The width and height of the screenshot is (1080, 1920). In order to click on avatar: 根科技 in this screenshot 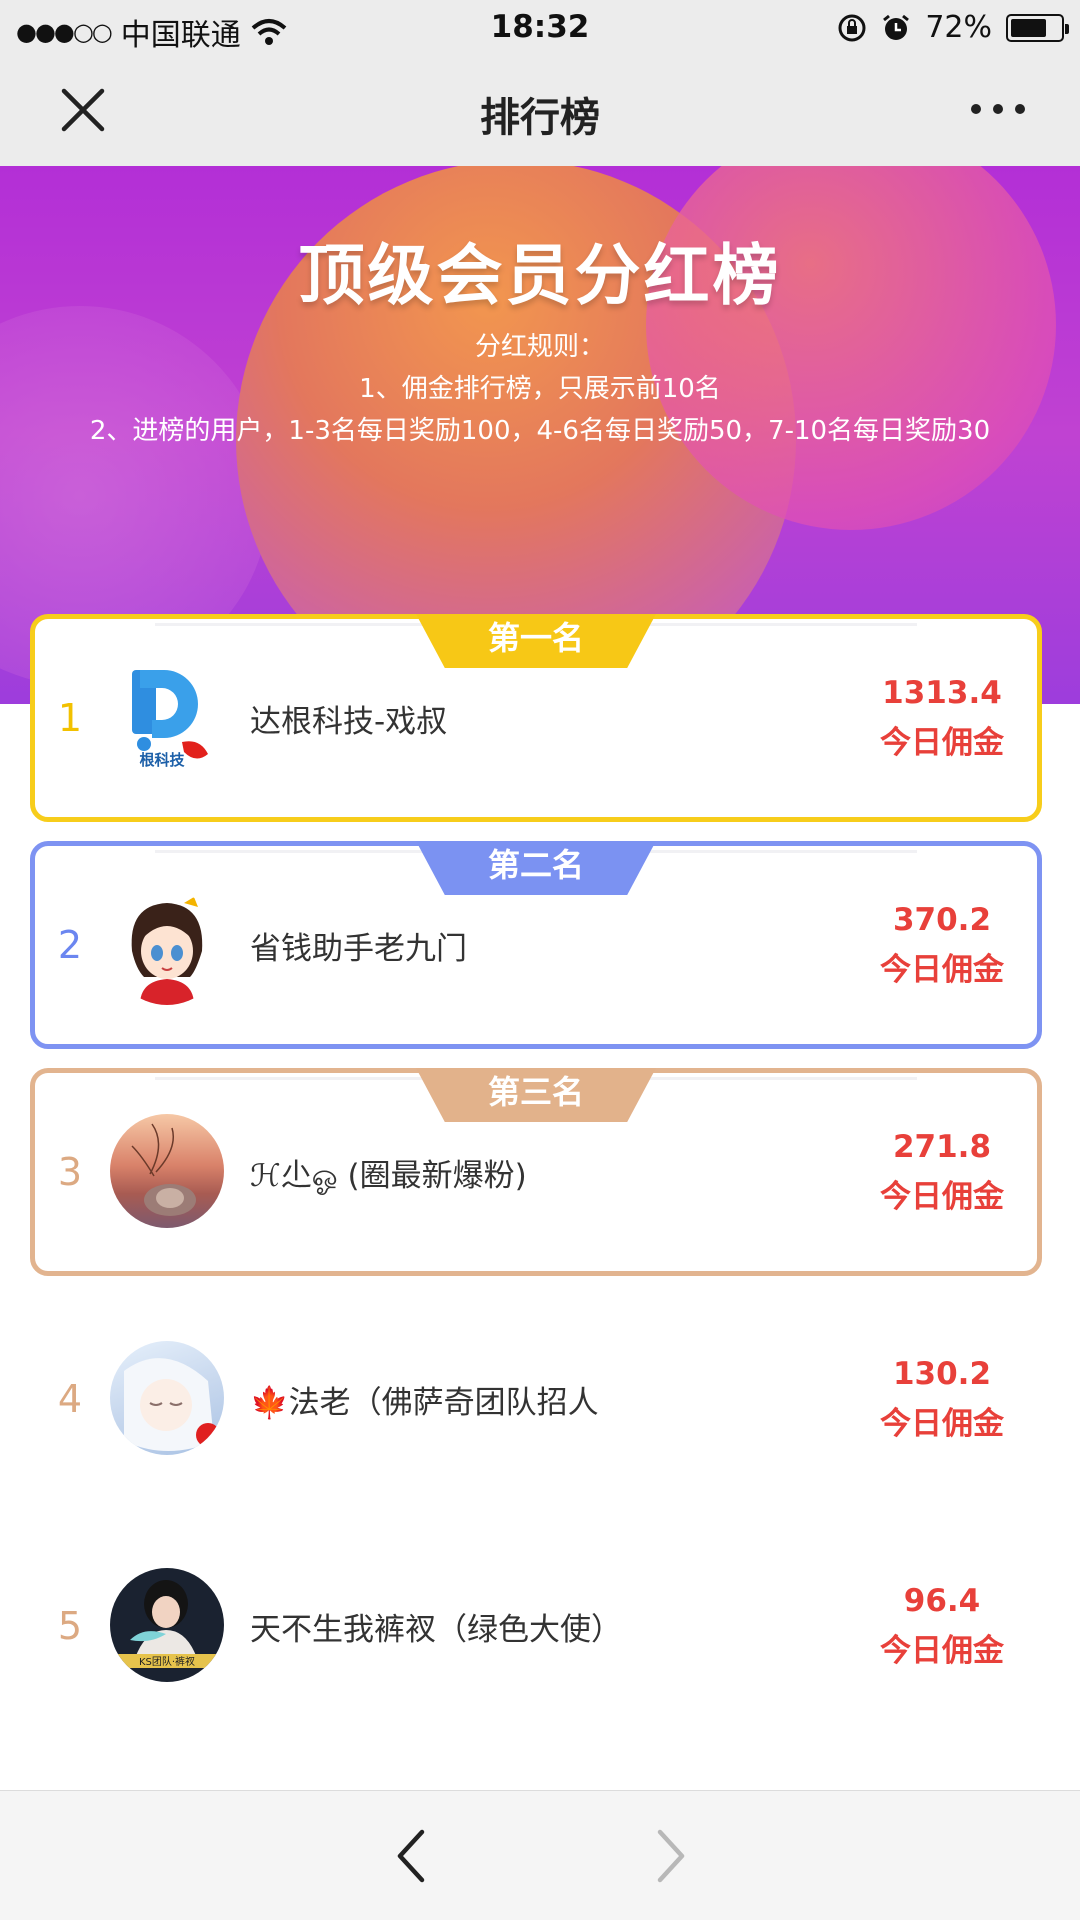, I will do `click(167, 721)`.